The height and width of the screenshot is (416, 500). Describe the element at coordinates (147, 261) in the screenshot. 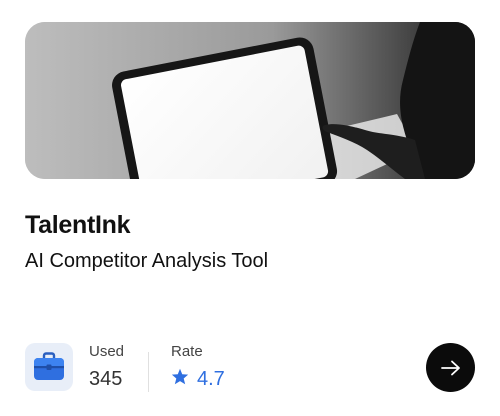

I see `product-tagline: AI Competitor Analysis Tool` at that location.